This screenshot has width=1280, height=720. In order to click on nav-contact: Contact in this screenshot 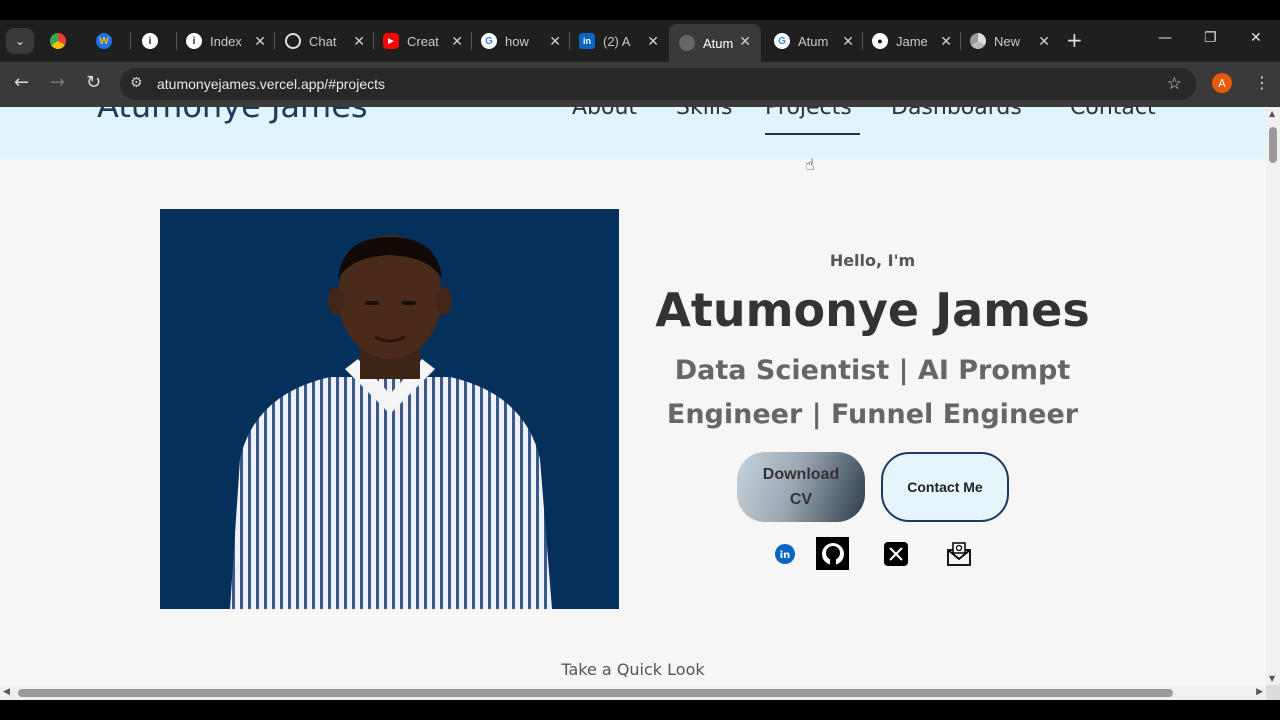, I will do `click(1113, 113)`.